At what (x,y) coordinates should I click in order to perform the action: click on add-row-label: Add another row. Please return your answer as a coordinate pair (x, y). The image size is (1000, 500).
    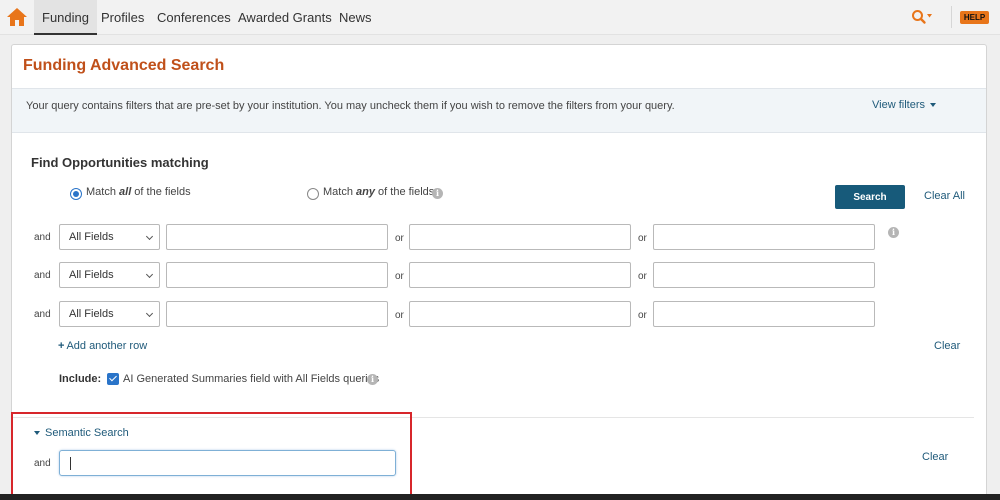
    Looking at the image, I should click on (107, 346).